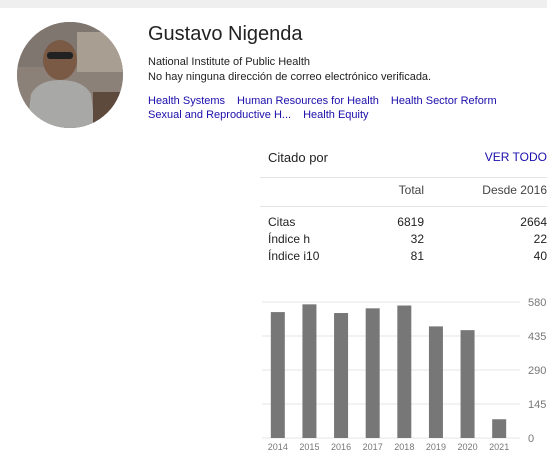  I want to click on bar-2019, so click(435, 382).